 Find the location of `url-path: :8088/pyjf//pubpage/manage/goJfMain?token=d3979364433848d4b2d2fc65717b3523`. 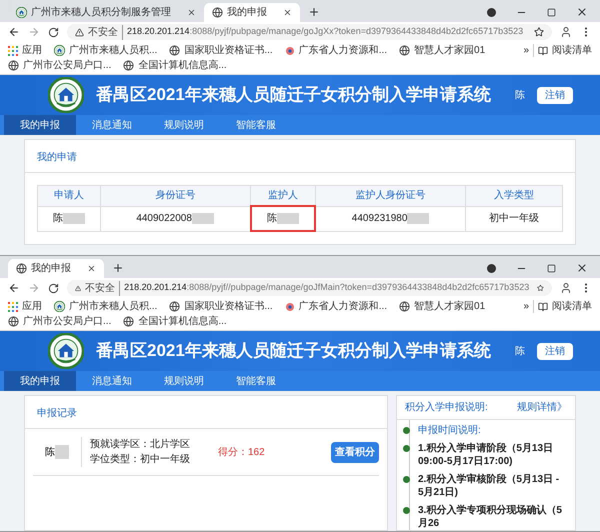

url-path: :8088/pyjf//pubpage/manage/goJfMain?token=d3979364433848d4b2d2fc65717b3523 is located at coordinates (358, 287).